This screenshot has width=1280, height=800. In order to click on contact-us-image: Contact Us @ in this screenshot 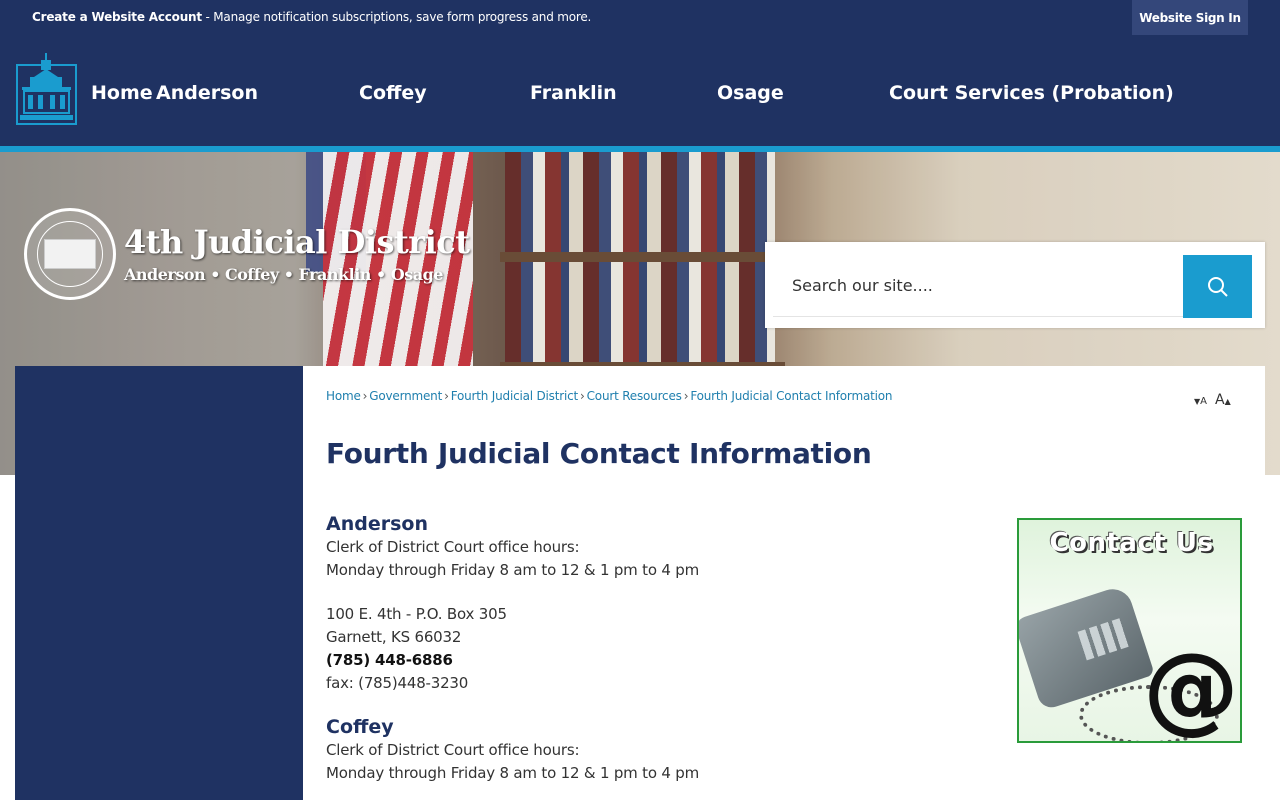, I will do `click(1129, 630)`.